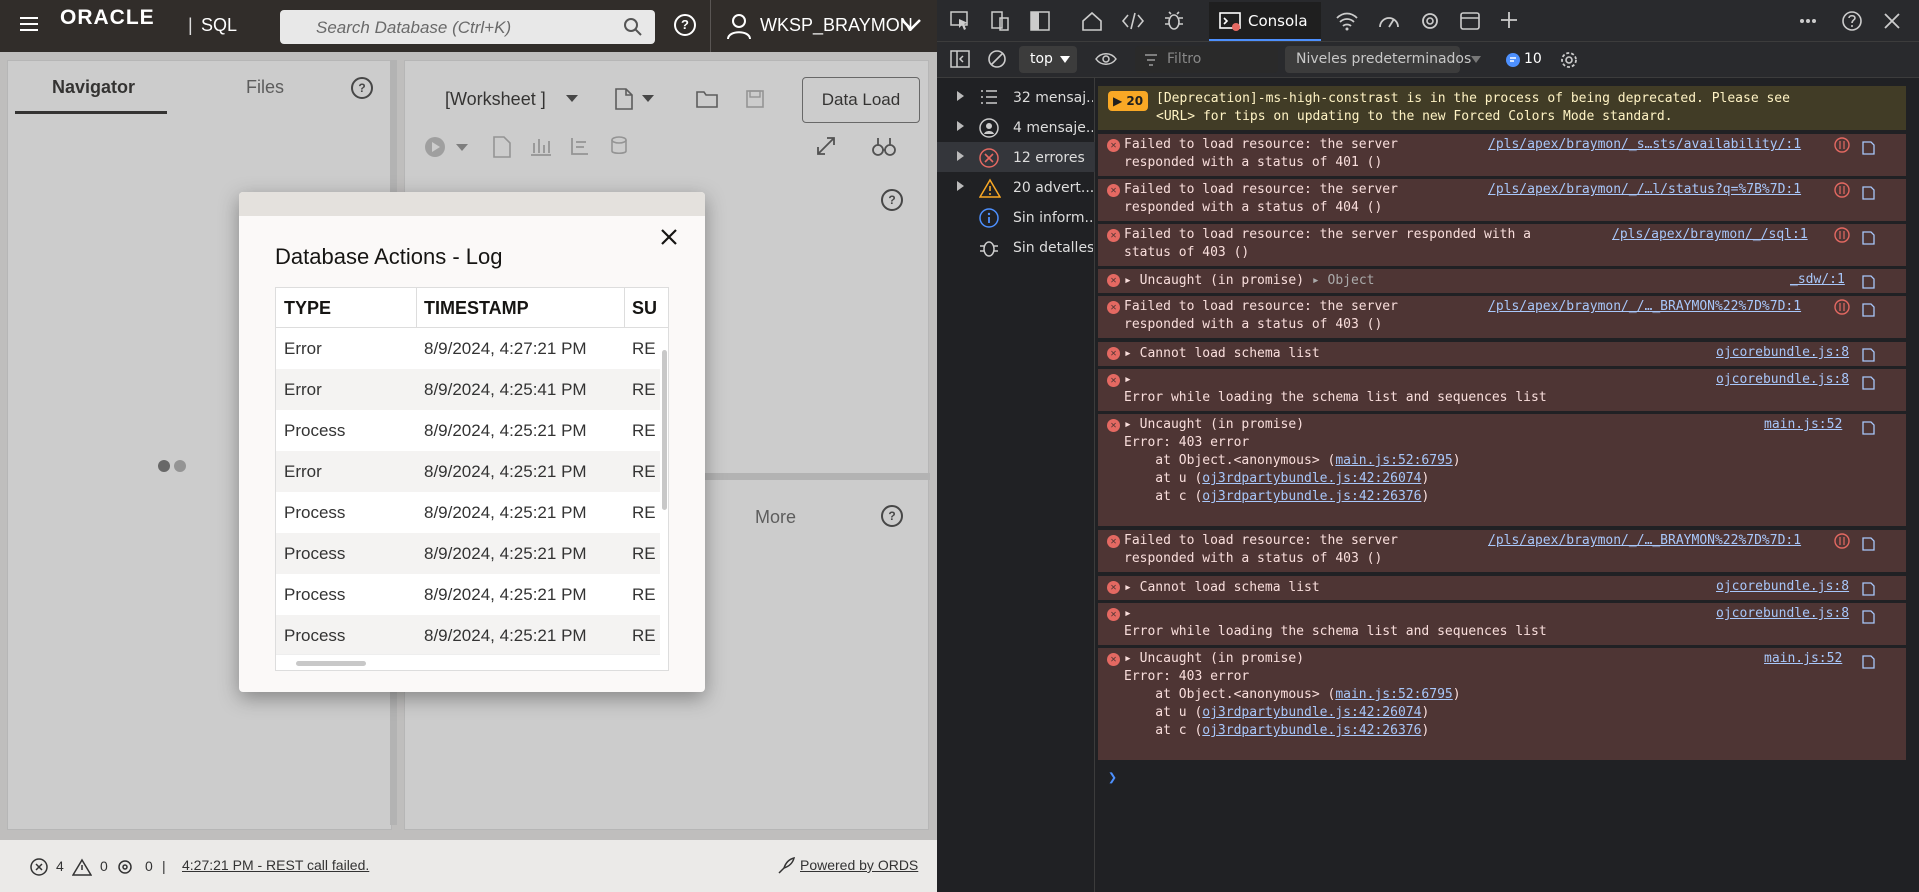 This screenshot has width=1919, height=892. I want to click on horizontal-scrollbar, so click(468, 662).